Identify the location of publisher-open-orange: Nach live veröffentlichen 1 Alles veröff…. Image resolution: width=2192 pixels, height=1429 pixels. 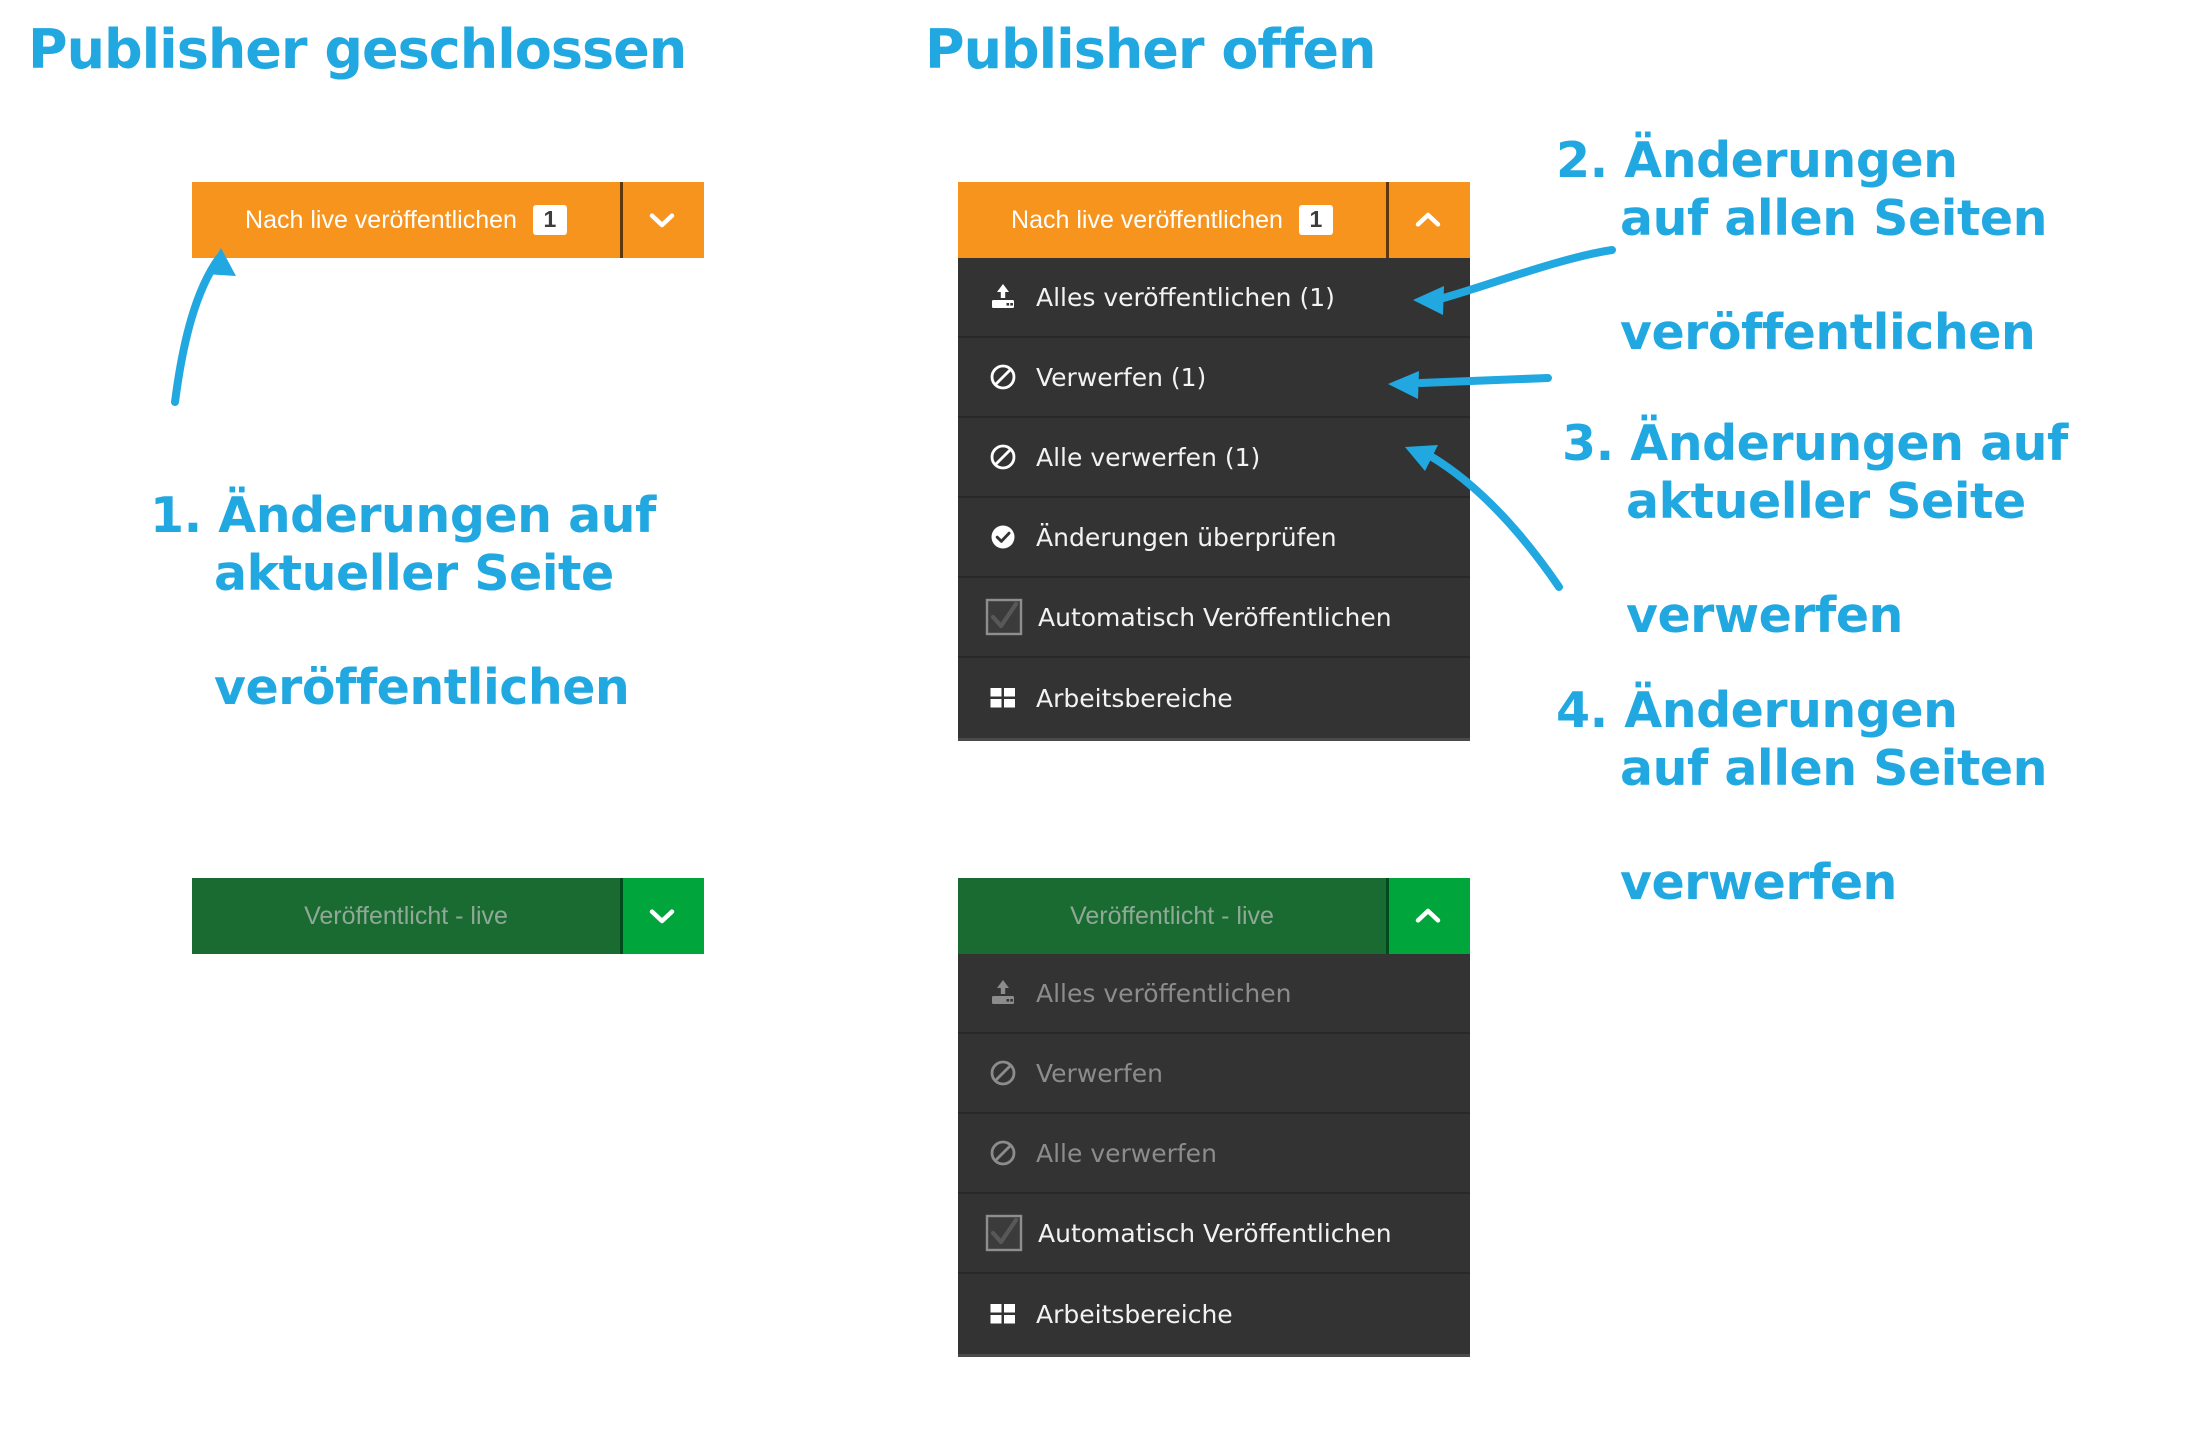
(1214, 461).